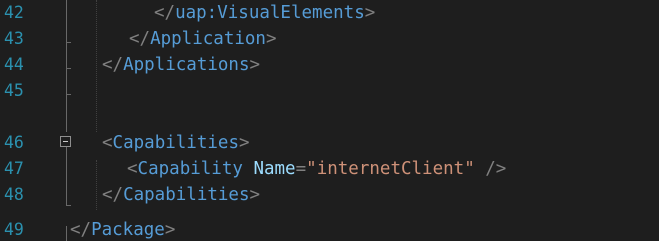  What do you see at coordinates (14, 168) in the screenshot?
I see `line-number: 47` at bounding box center [14, 168].